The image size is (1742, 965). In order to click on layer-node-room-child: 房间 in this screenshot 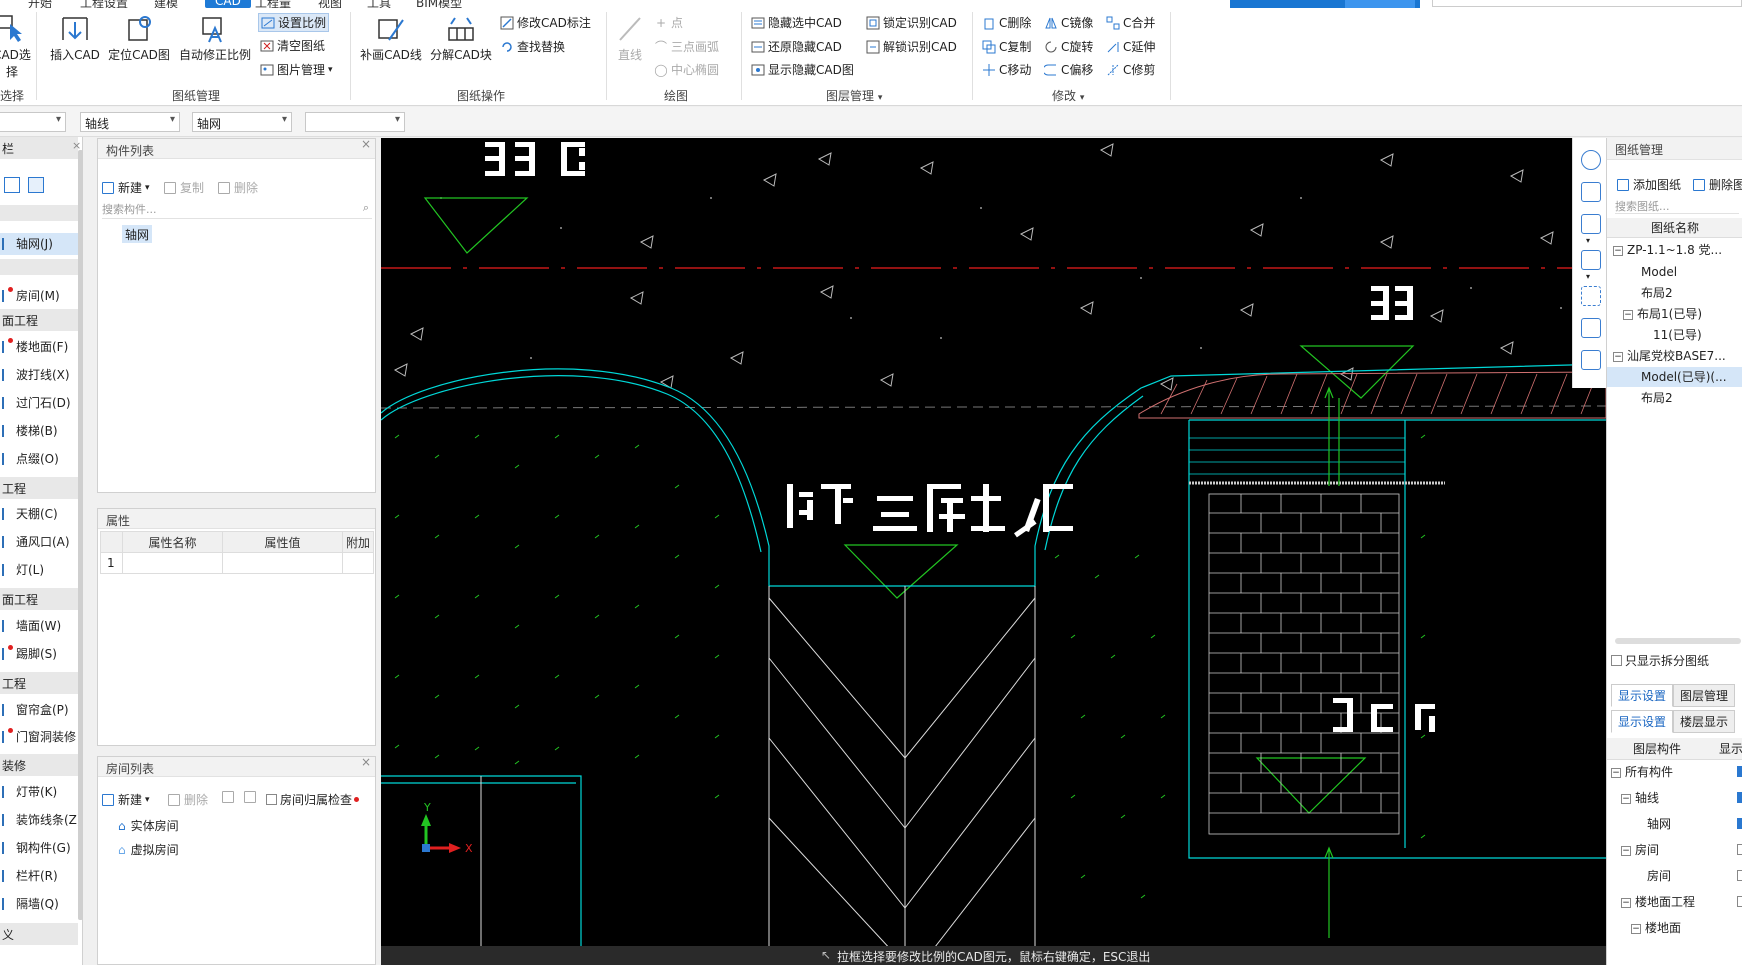, I will do `click(1659, 876)`.